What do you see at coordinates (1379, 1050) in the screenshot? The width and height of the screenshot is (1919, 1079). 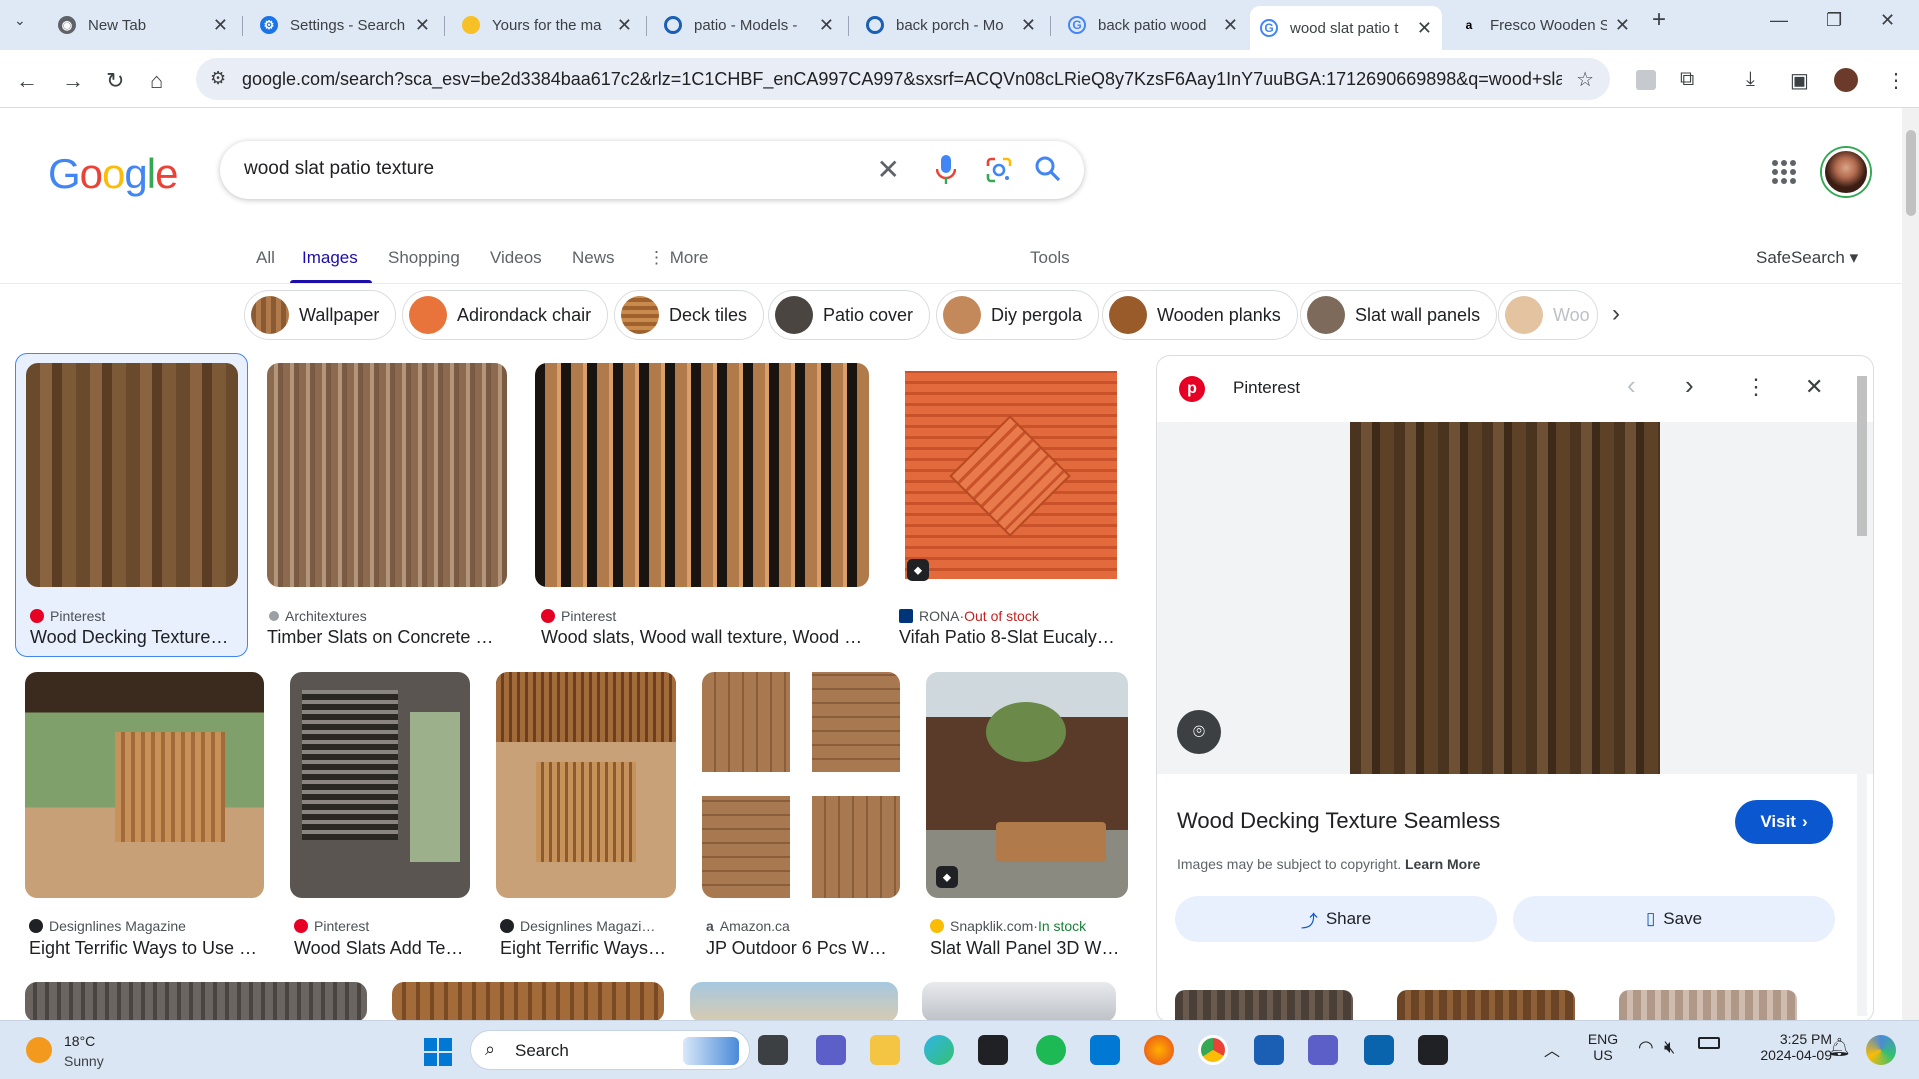 I see `outlook-icon` at bounding box center [1379, 1050].